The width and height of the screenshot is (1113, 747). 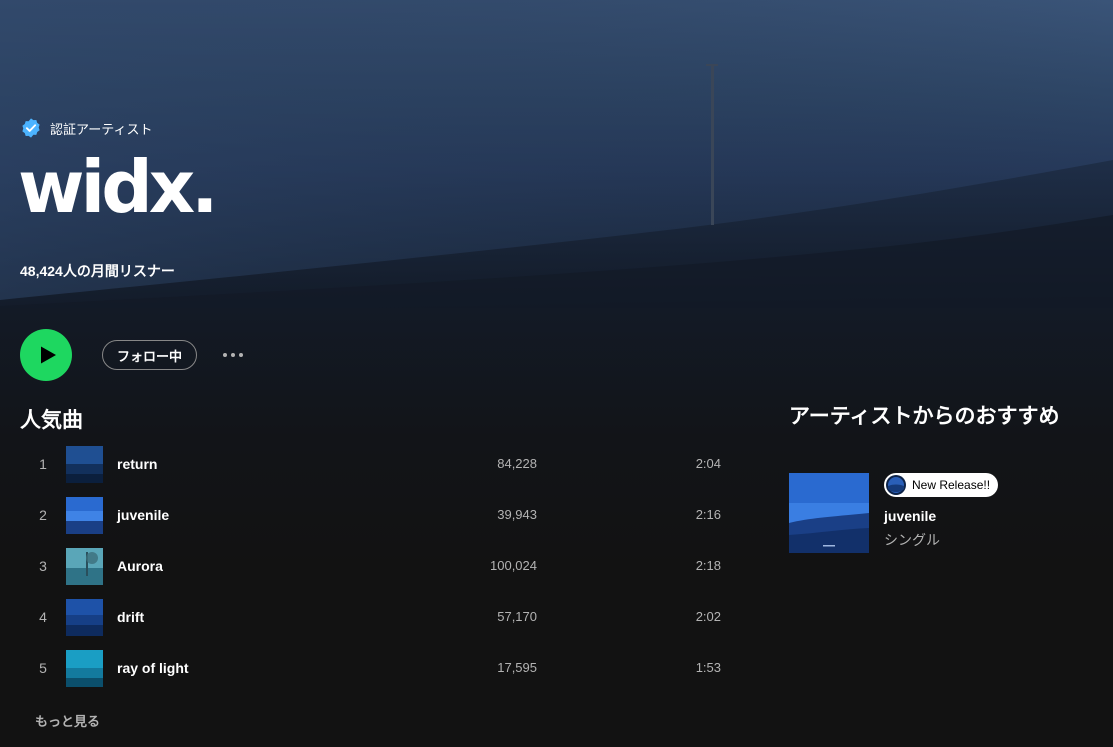 What do you see at coordinates (118, 187) in the screenshot?
I see `artist-name: widx.` at bounding box center [118, 187].